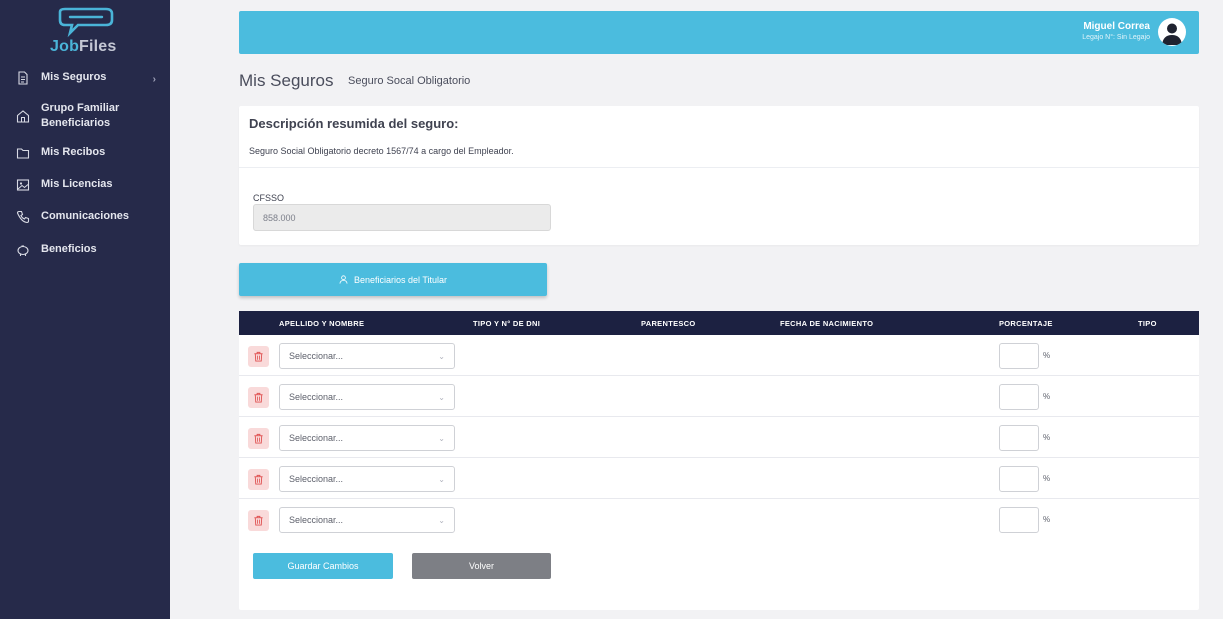 The image size is (1223, 619). What do you see at coordinates (719, 32) in the screenshot?
I see `top-header: Miguel Correa Legajo N°: Sin Legajo` at bounding box center [719, 32].